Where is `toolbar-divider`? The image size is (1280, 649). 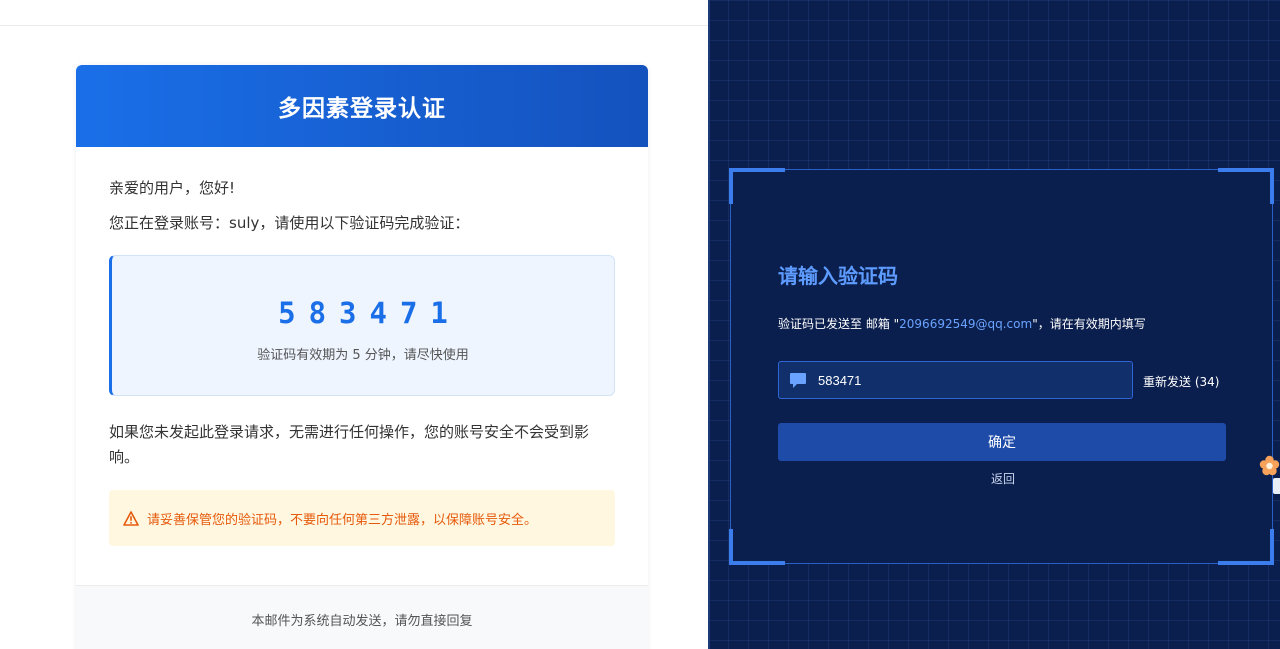
toolbar-divider is located at coordinates (354, 25).